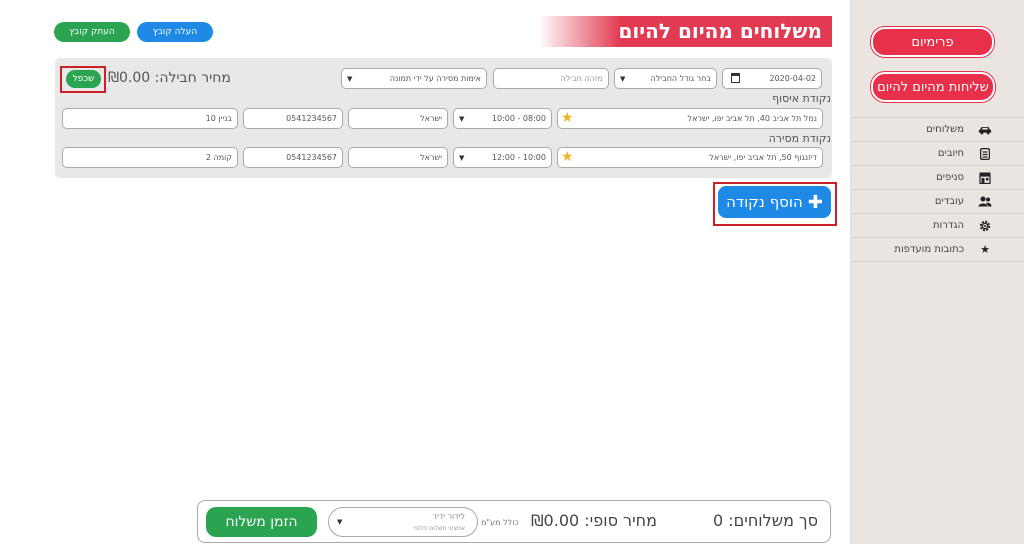 The image size is (1024, 544). Describe the element at coordinates (92, 32) in the screenshot. I see `copy-file-button: העתק קובץ` at that location.